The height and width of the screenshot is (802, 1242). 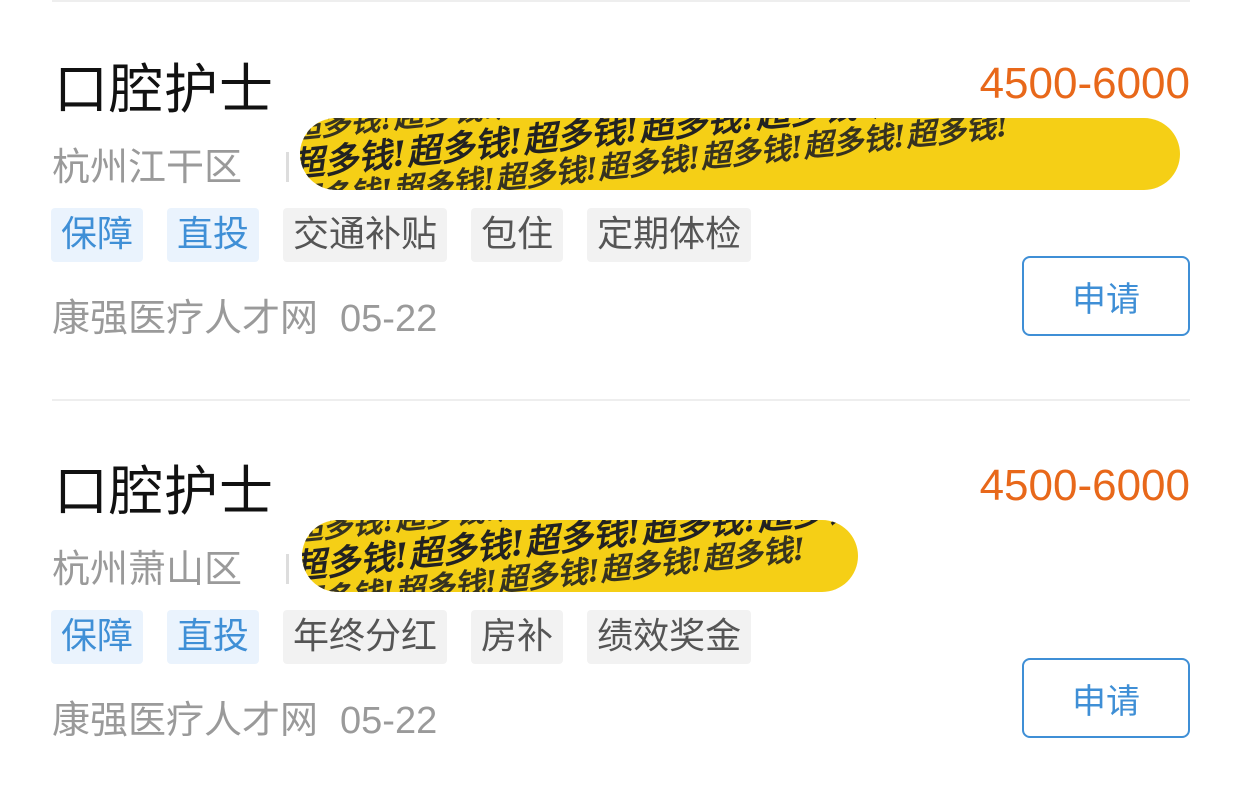 I want to click on card-divider, so click(x=621, y=400).